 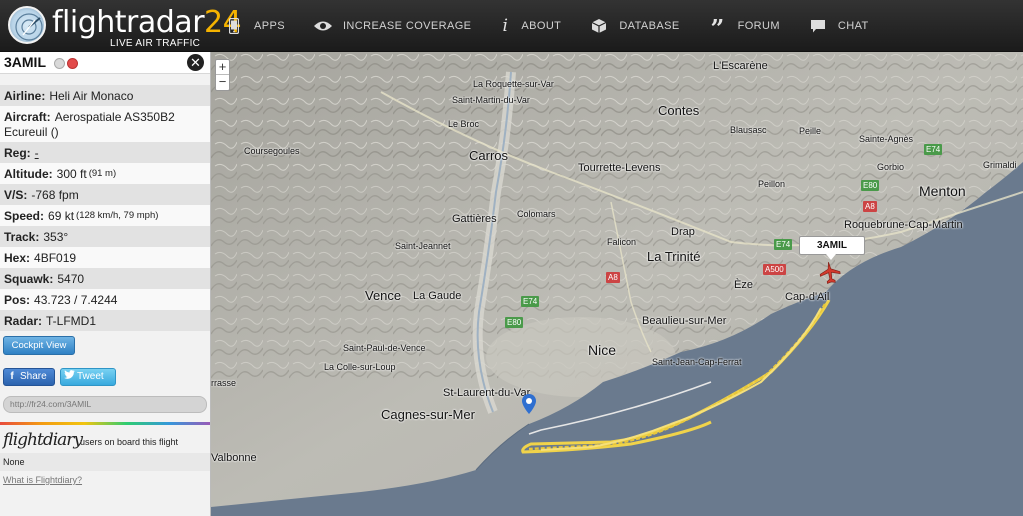 What do you see at coordinates (129, 442) in the screenshot?
I see `flightdiary-caption: users on board this flight` at bounding box center [129, 442].